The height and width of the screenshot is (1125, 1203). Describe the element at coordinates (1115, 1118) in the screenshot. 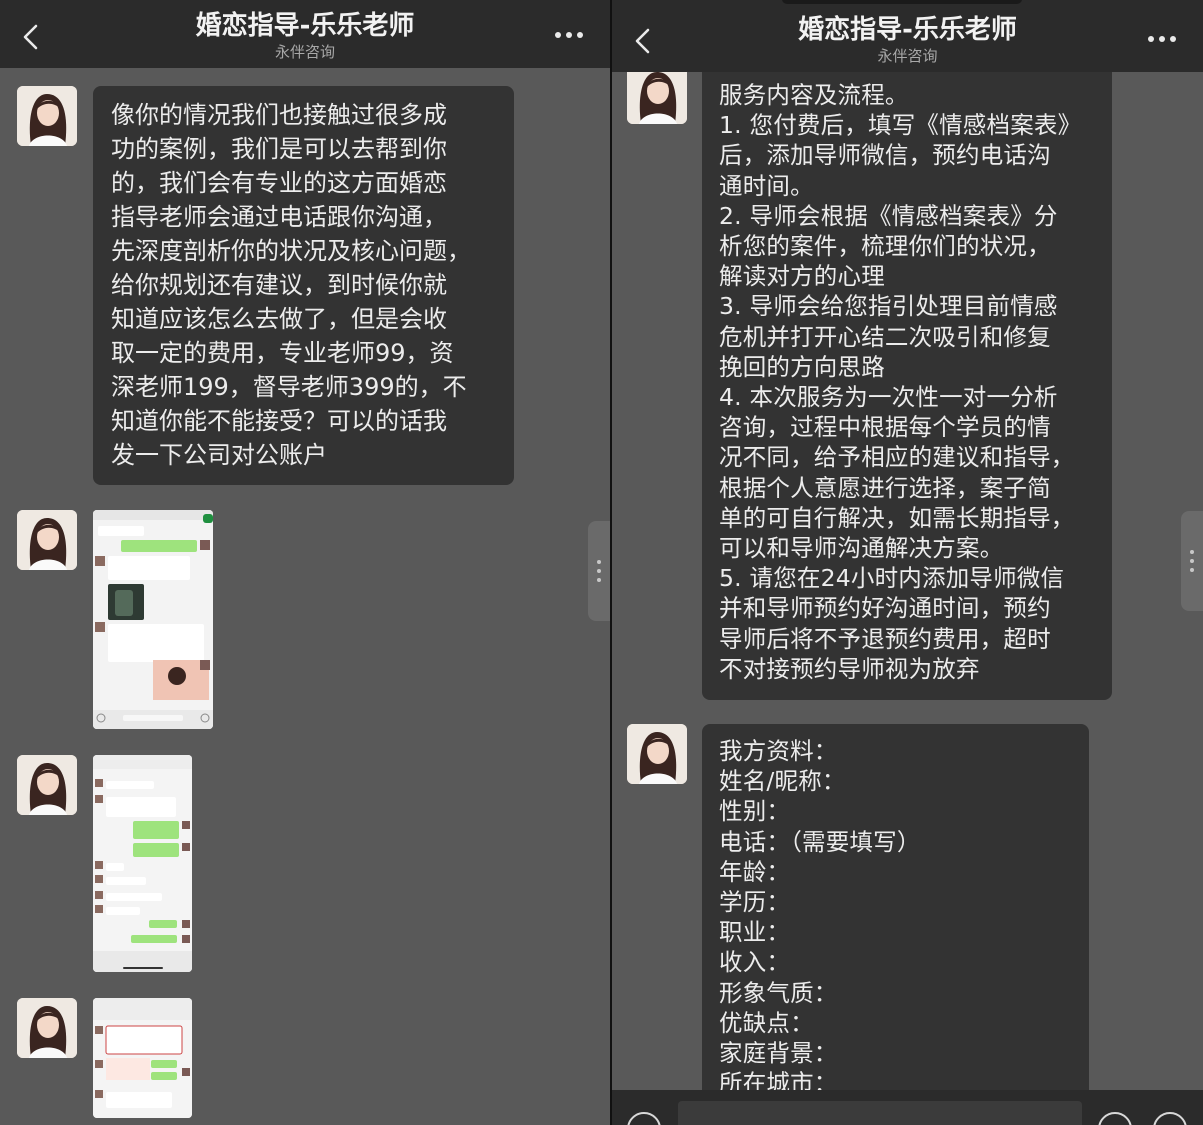

I see `emoji-icon` at that location.